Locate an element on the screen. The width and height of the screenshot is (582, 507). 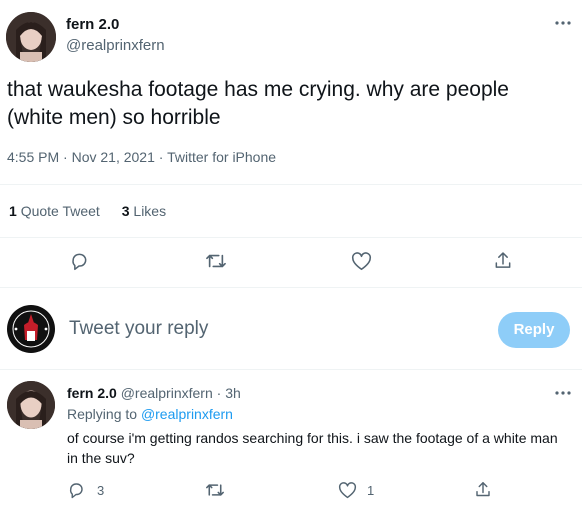
like-count: 1 is located at coordinates (371, 490).